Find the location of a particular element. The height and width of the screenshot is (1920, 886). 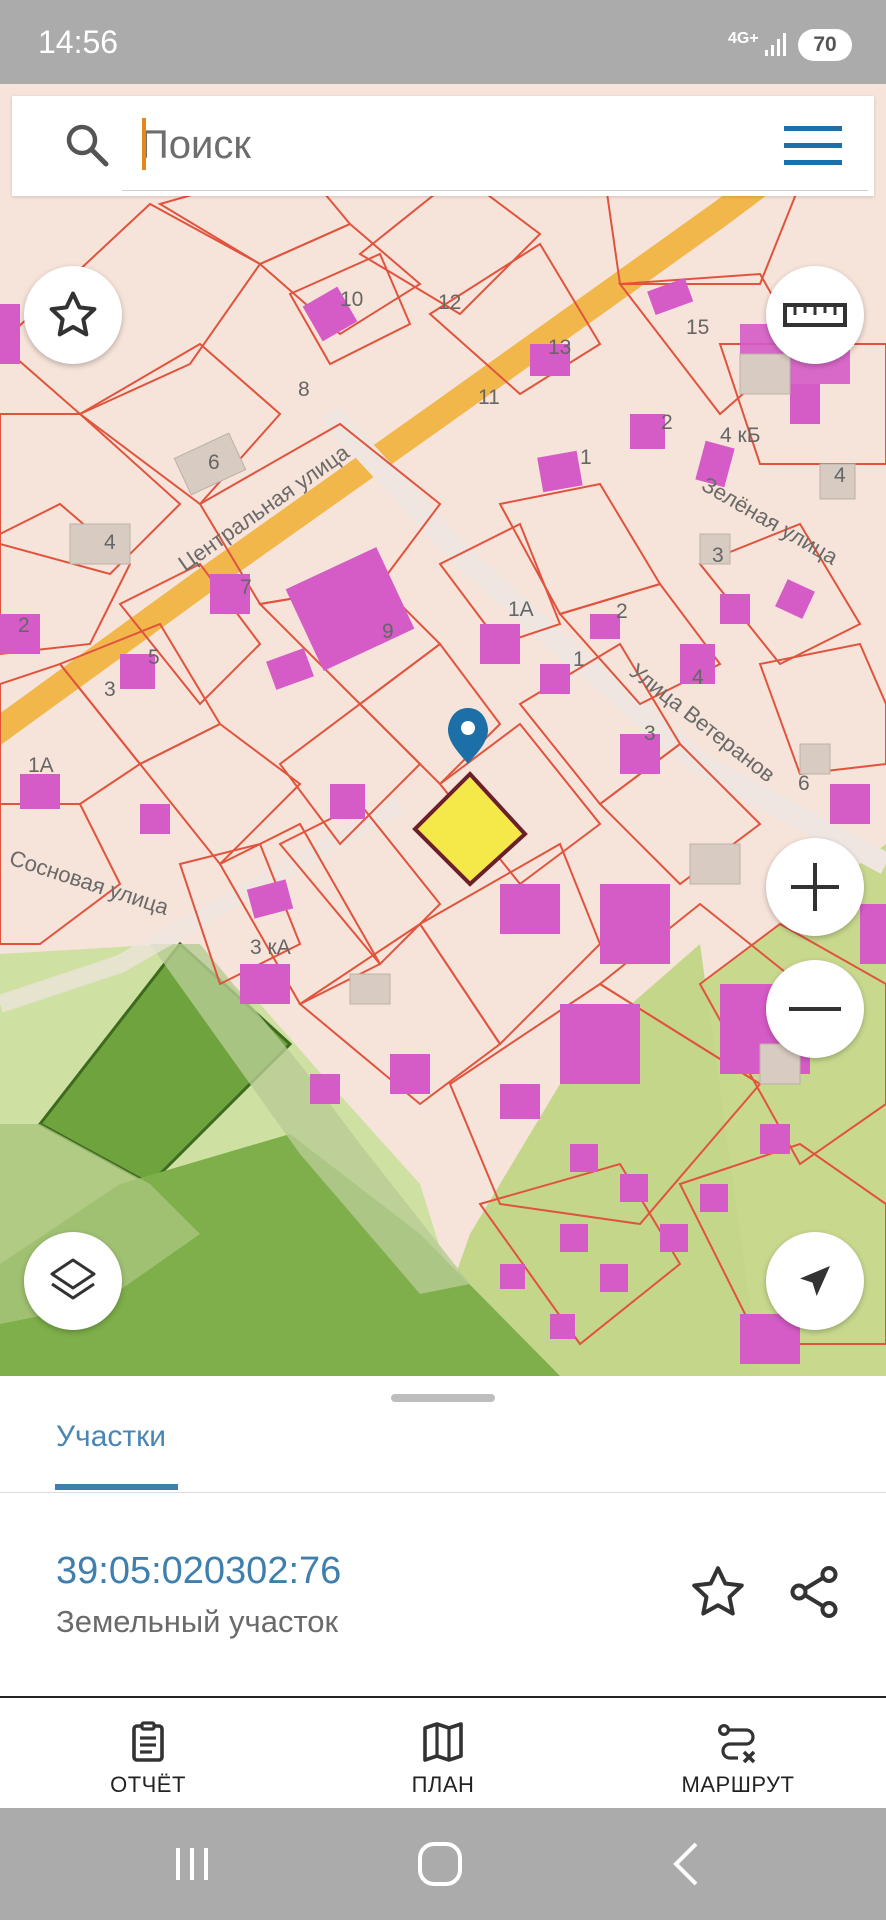

ruler-icon is located at coordinates (815, 315).